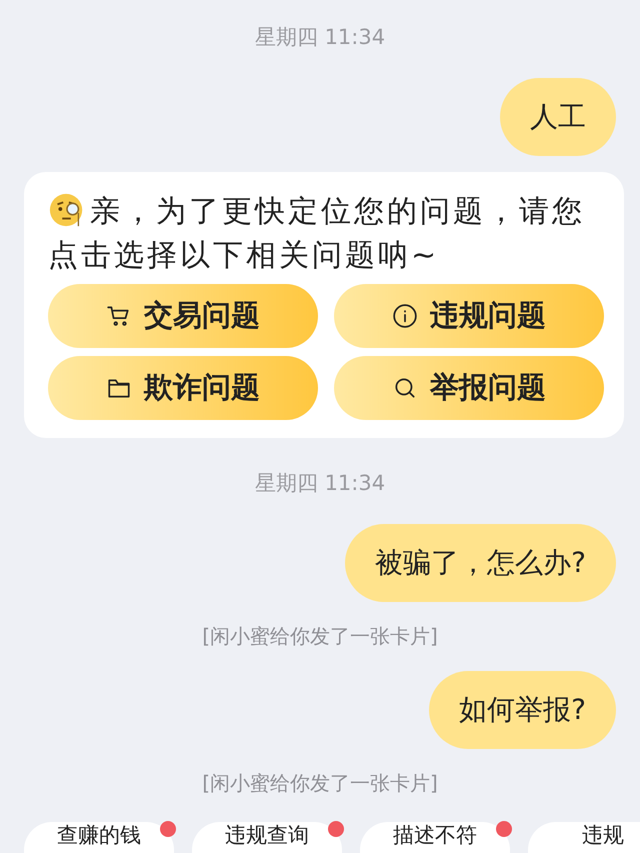 The height and width of the screenshot is (853, 640). Describe the element at coordinates (183, 388) in the screenshot. I see `topic-button: 欺诈问题` at that location.